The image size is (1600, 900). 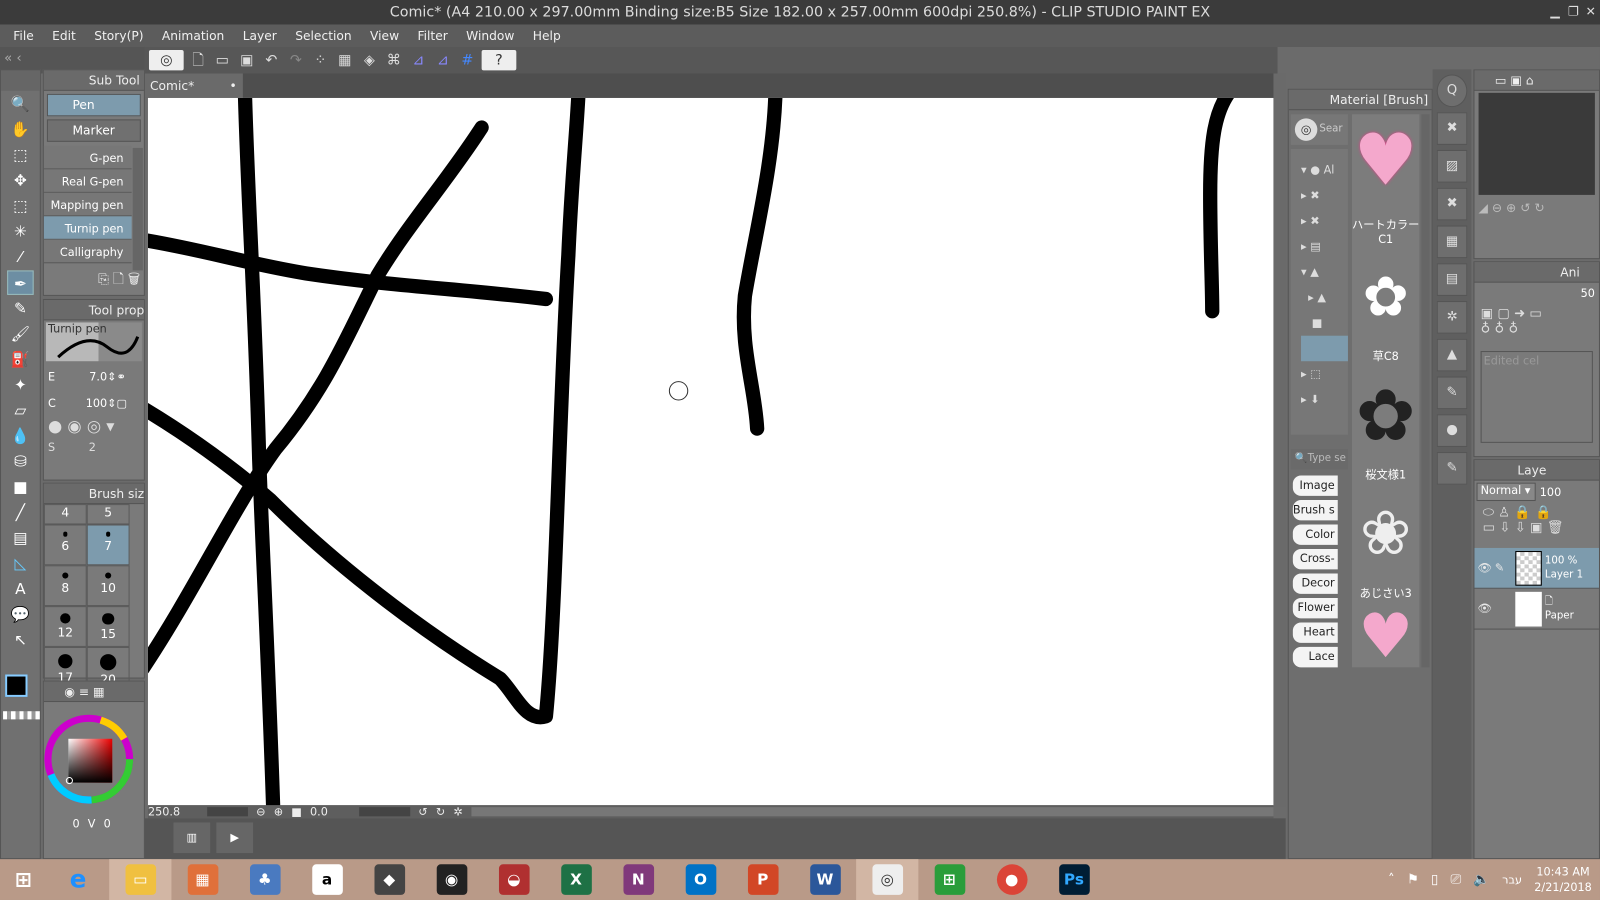 I want to click on folder-icon: ✎, so click(x=1452, y=468).